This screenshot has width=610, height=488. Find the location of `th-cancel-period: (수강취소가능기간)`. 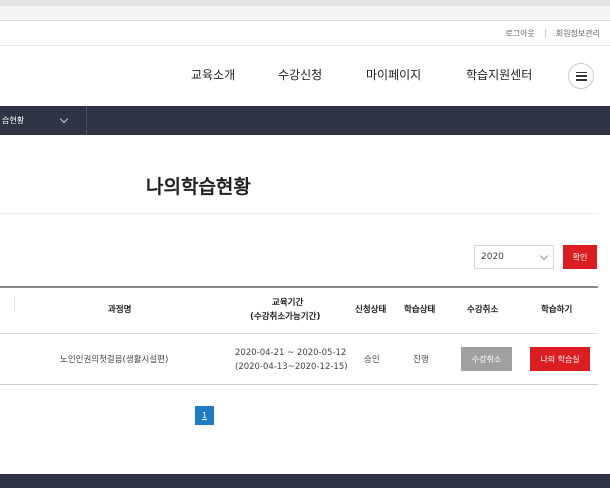

th-cancel-period: (수강취소가능기간) is located at coordinates (285, 317).